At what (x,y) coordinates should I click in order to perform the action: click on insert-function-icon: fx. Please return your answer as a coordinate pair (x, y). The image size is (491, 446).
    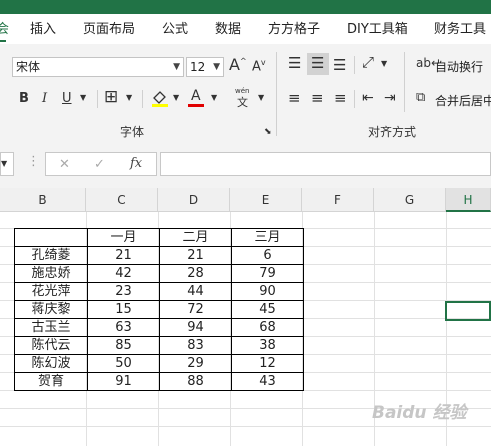
    Looking at the image, I should click on (136, 163).